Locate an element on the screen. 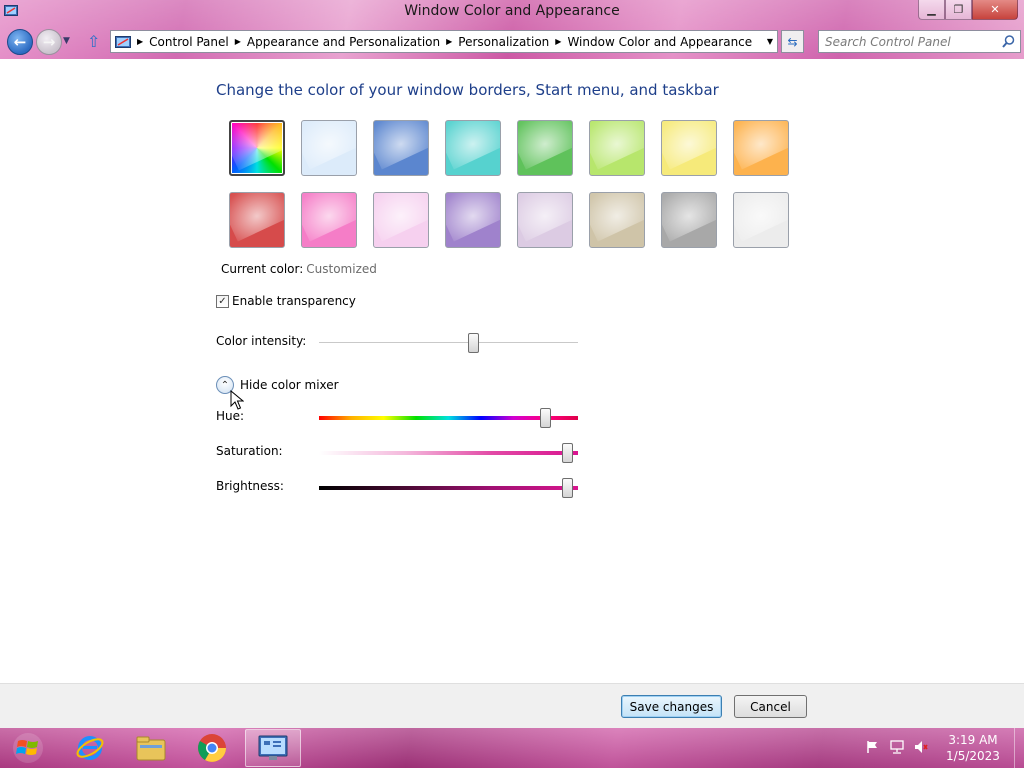 This screenshot has width=1024, height=768. system-clock: 3:19 AM 1/5/2023 is located at coordinates (973, 748).